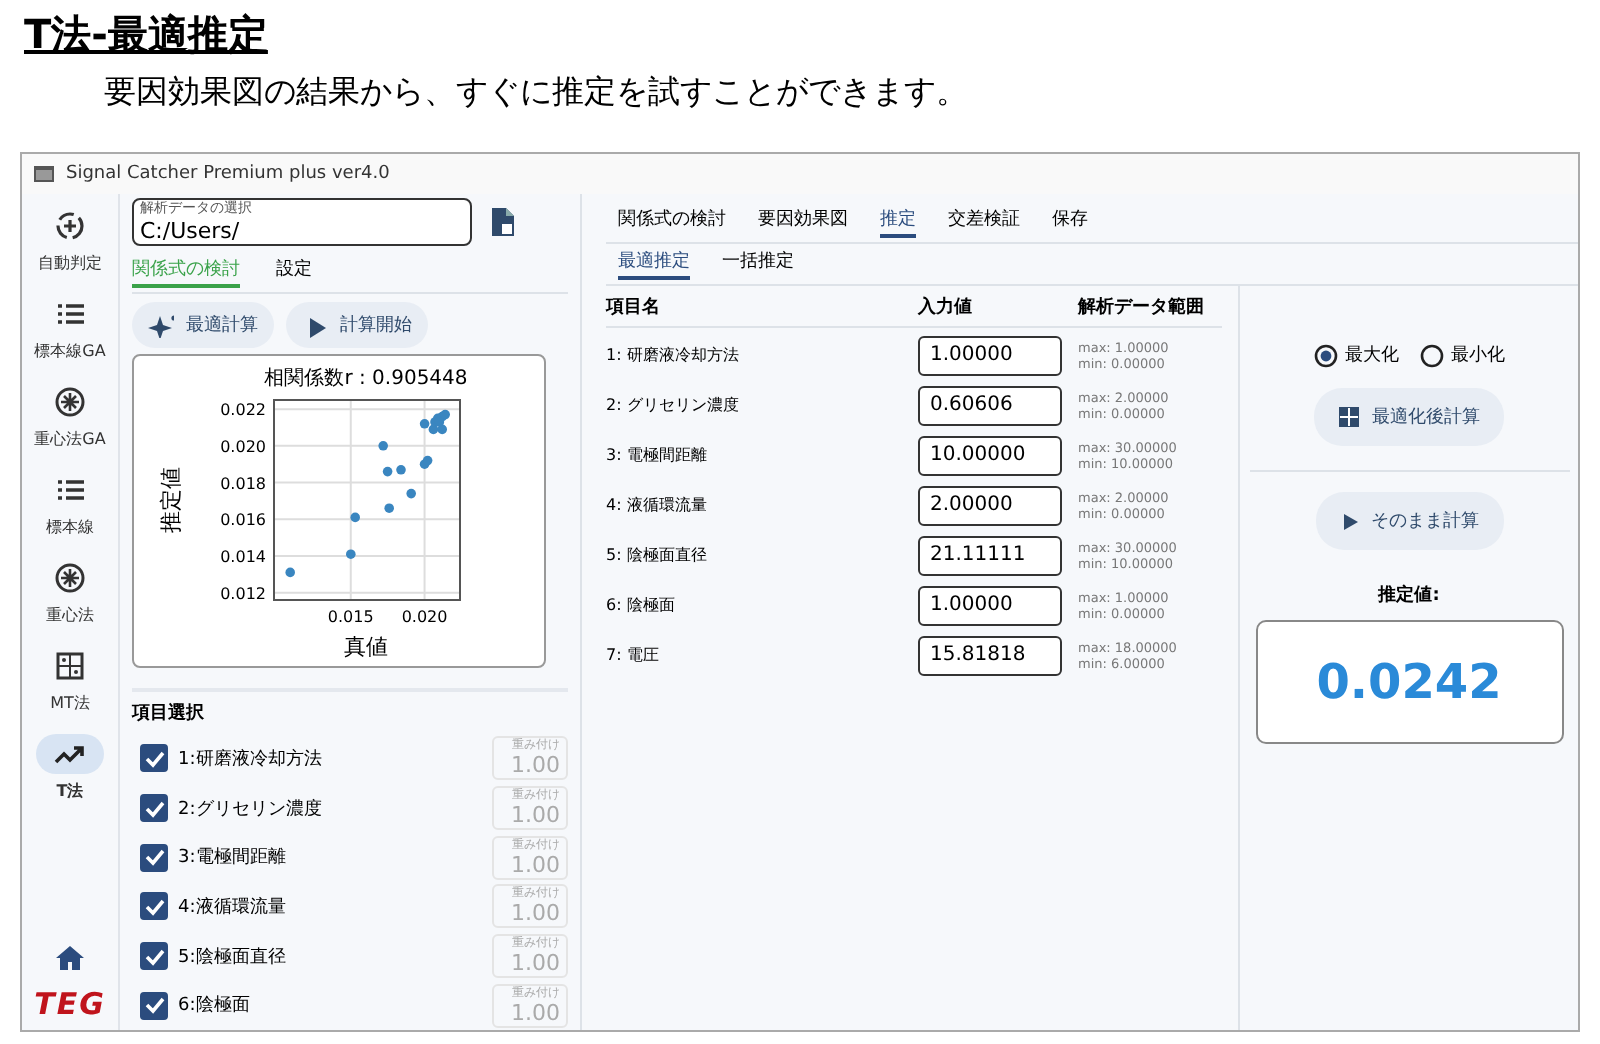  I want to click on input-field: 15.81818, so click(990, 655).